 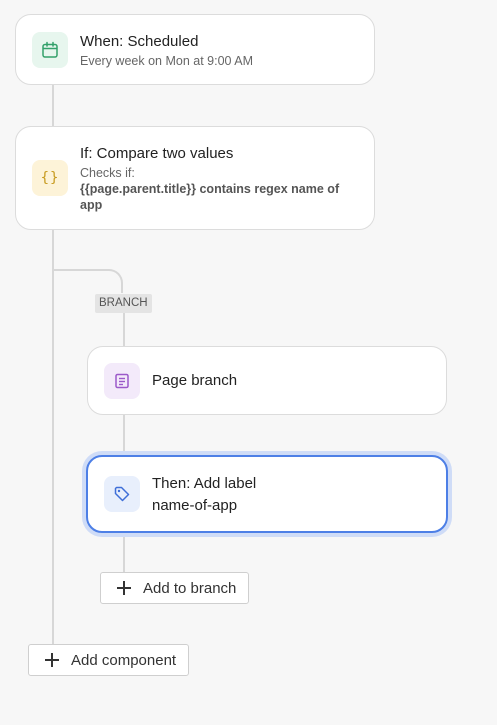 I want to click on add-to-branch-label: Add to branch, so click(x=190, y=588).